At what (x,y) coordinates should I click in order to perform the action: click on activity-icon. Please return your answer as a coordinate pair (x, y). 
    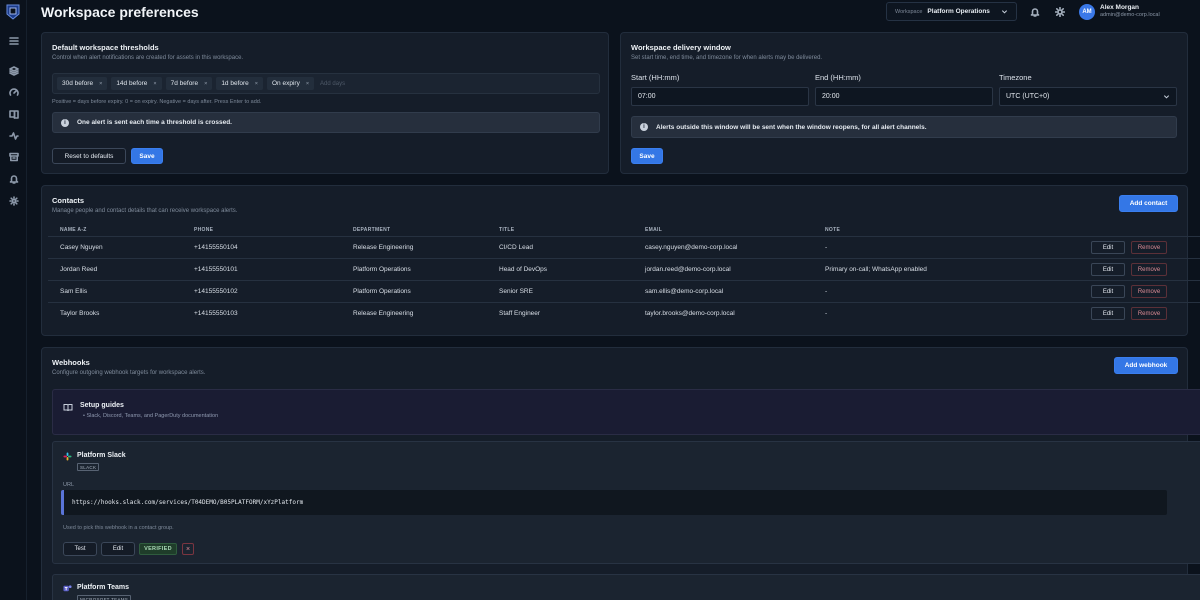
    Looking at the image, I should click on (13, 135).